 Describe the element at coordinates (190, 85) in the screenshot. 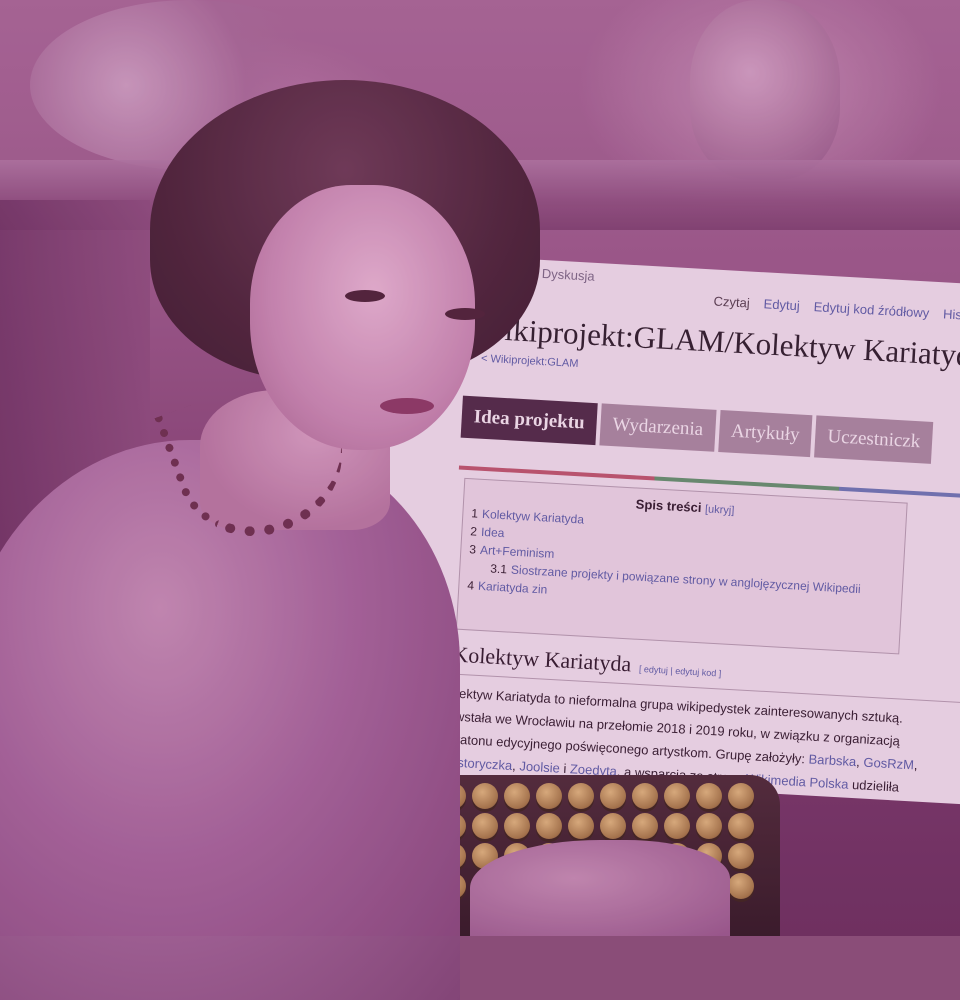

I see `flower-bouquet` at that location.